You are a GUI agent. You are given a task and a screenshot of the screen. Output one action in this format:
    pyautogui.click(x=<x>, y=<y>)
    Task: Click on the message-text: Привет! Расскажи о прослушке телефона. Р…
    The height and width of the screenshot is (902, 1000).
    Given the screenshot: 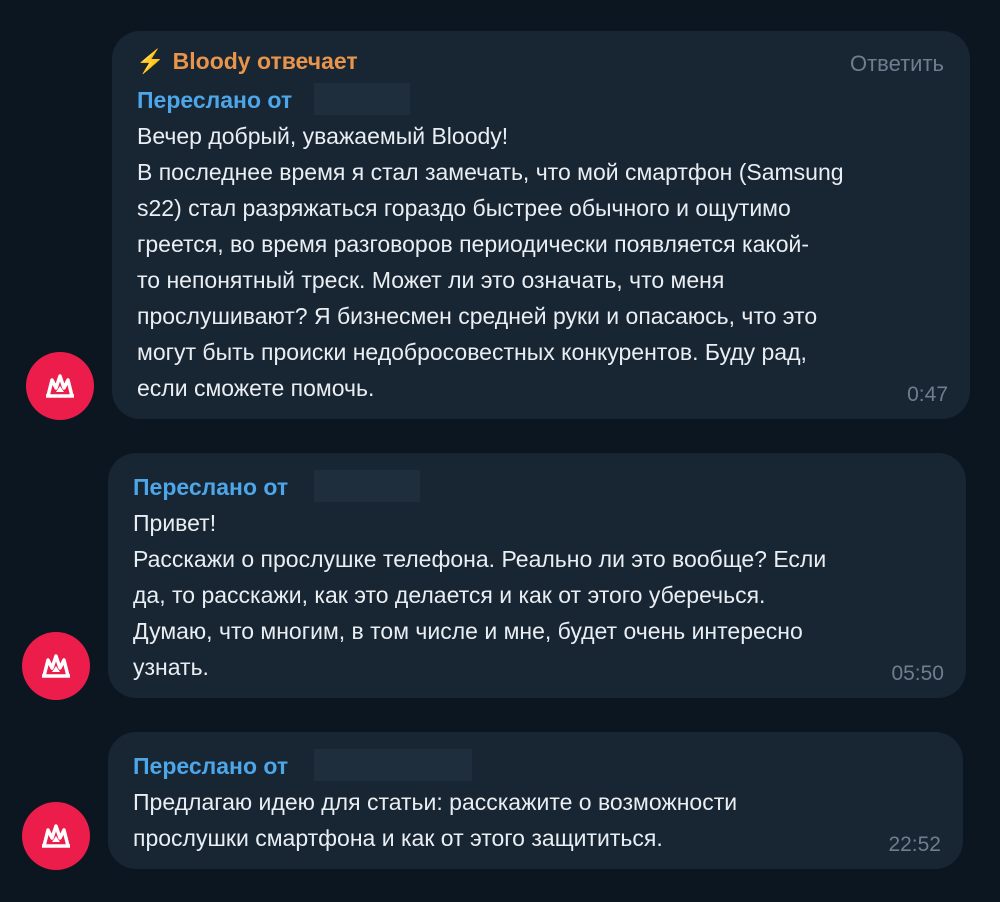 What is the action you would take?
    pyautogui.click(x=480, y=595)
    